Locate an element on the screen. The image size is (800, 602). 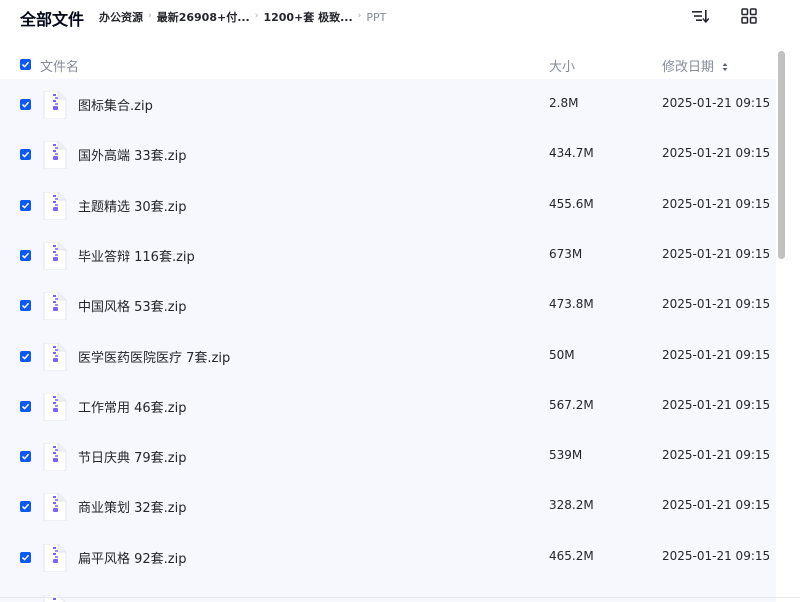
list-item: 节日庆典 79套.zip 539M 2025-01-21 09:15 is located at coordinates (388, 456).